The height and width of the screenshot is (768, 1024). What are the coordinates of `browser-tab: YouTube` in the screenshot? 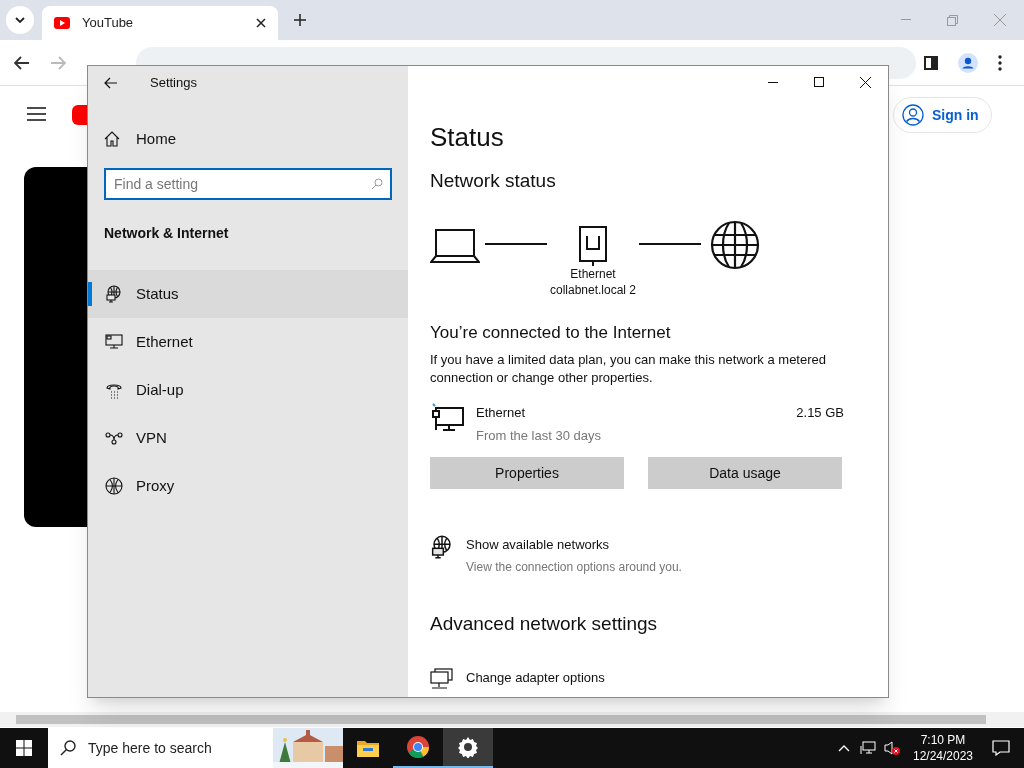 It's located at (160, 23).